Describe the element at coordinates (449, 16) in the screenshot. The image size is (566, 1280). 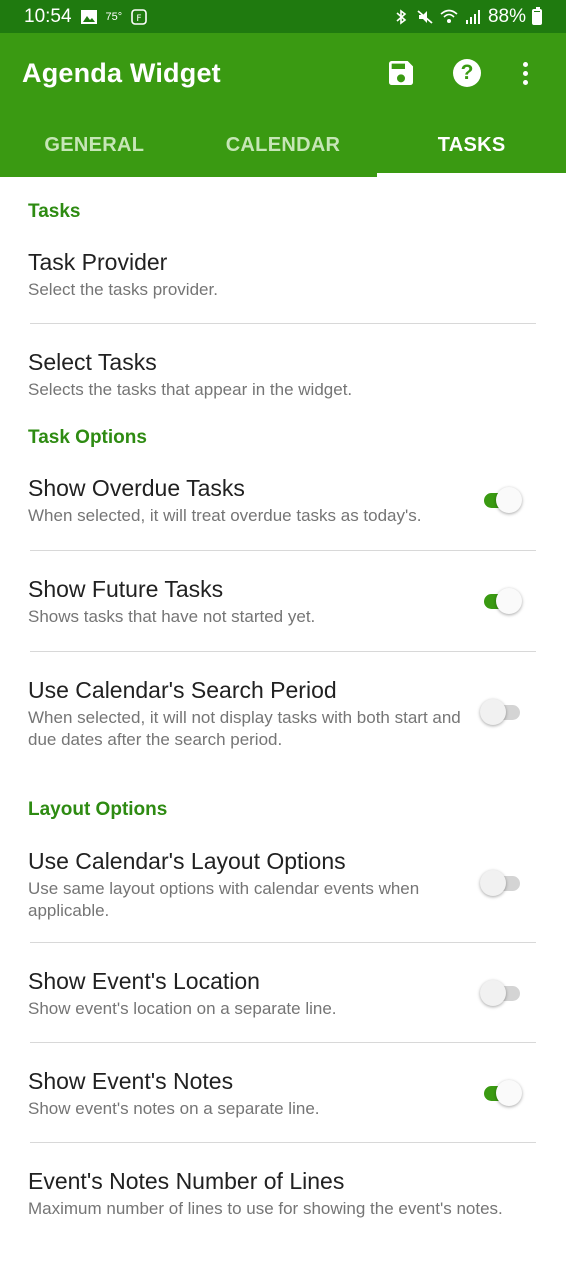
I see `wifi-icon` at that location.